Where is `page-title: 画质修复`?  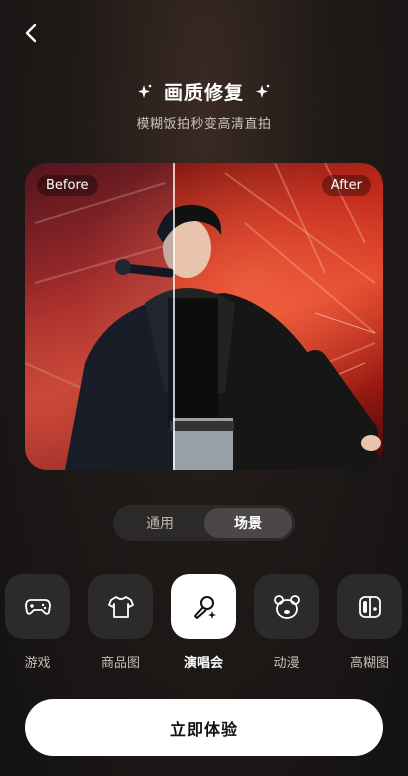 page-title: 画质修复 is located at coordinates (203, 93).